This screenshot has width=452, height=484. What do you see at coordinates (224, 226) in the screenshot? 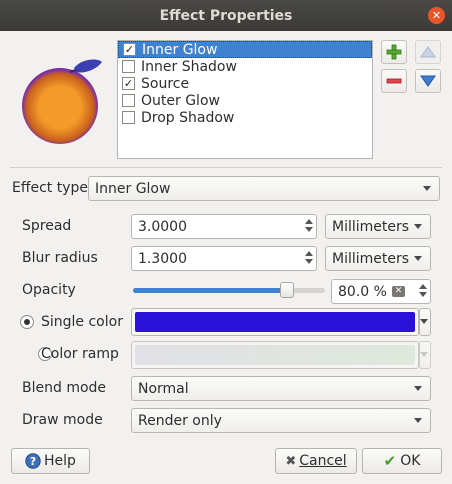
I see `spread-input: 3.0000` at bounding box center [224, 226].